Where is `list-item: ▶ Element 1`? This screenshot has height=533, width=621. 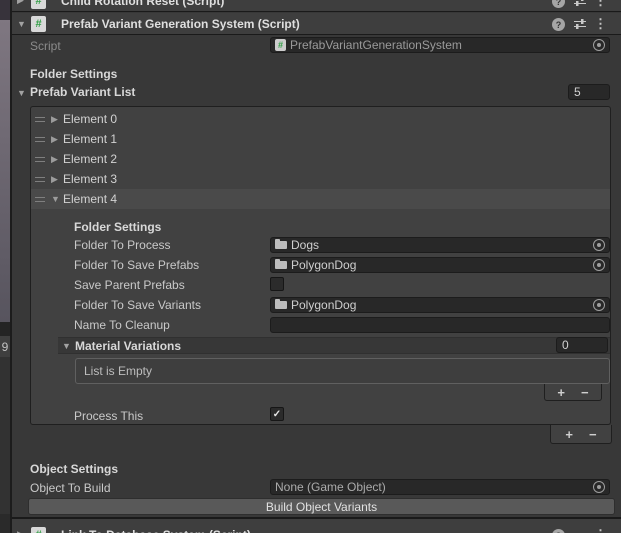 list-item: ▶ Element 1 is located at coordinates (320, 139).